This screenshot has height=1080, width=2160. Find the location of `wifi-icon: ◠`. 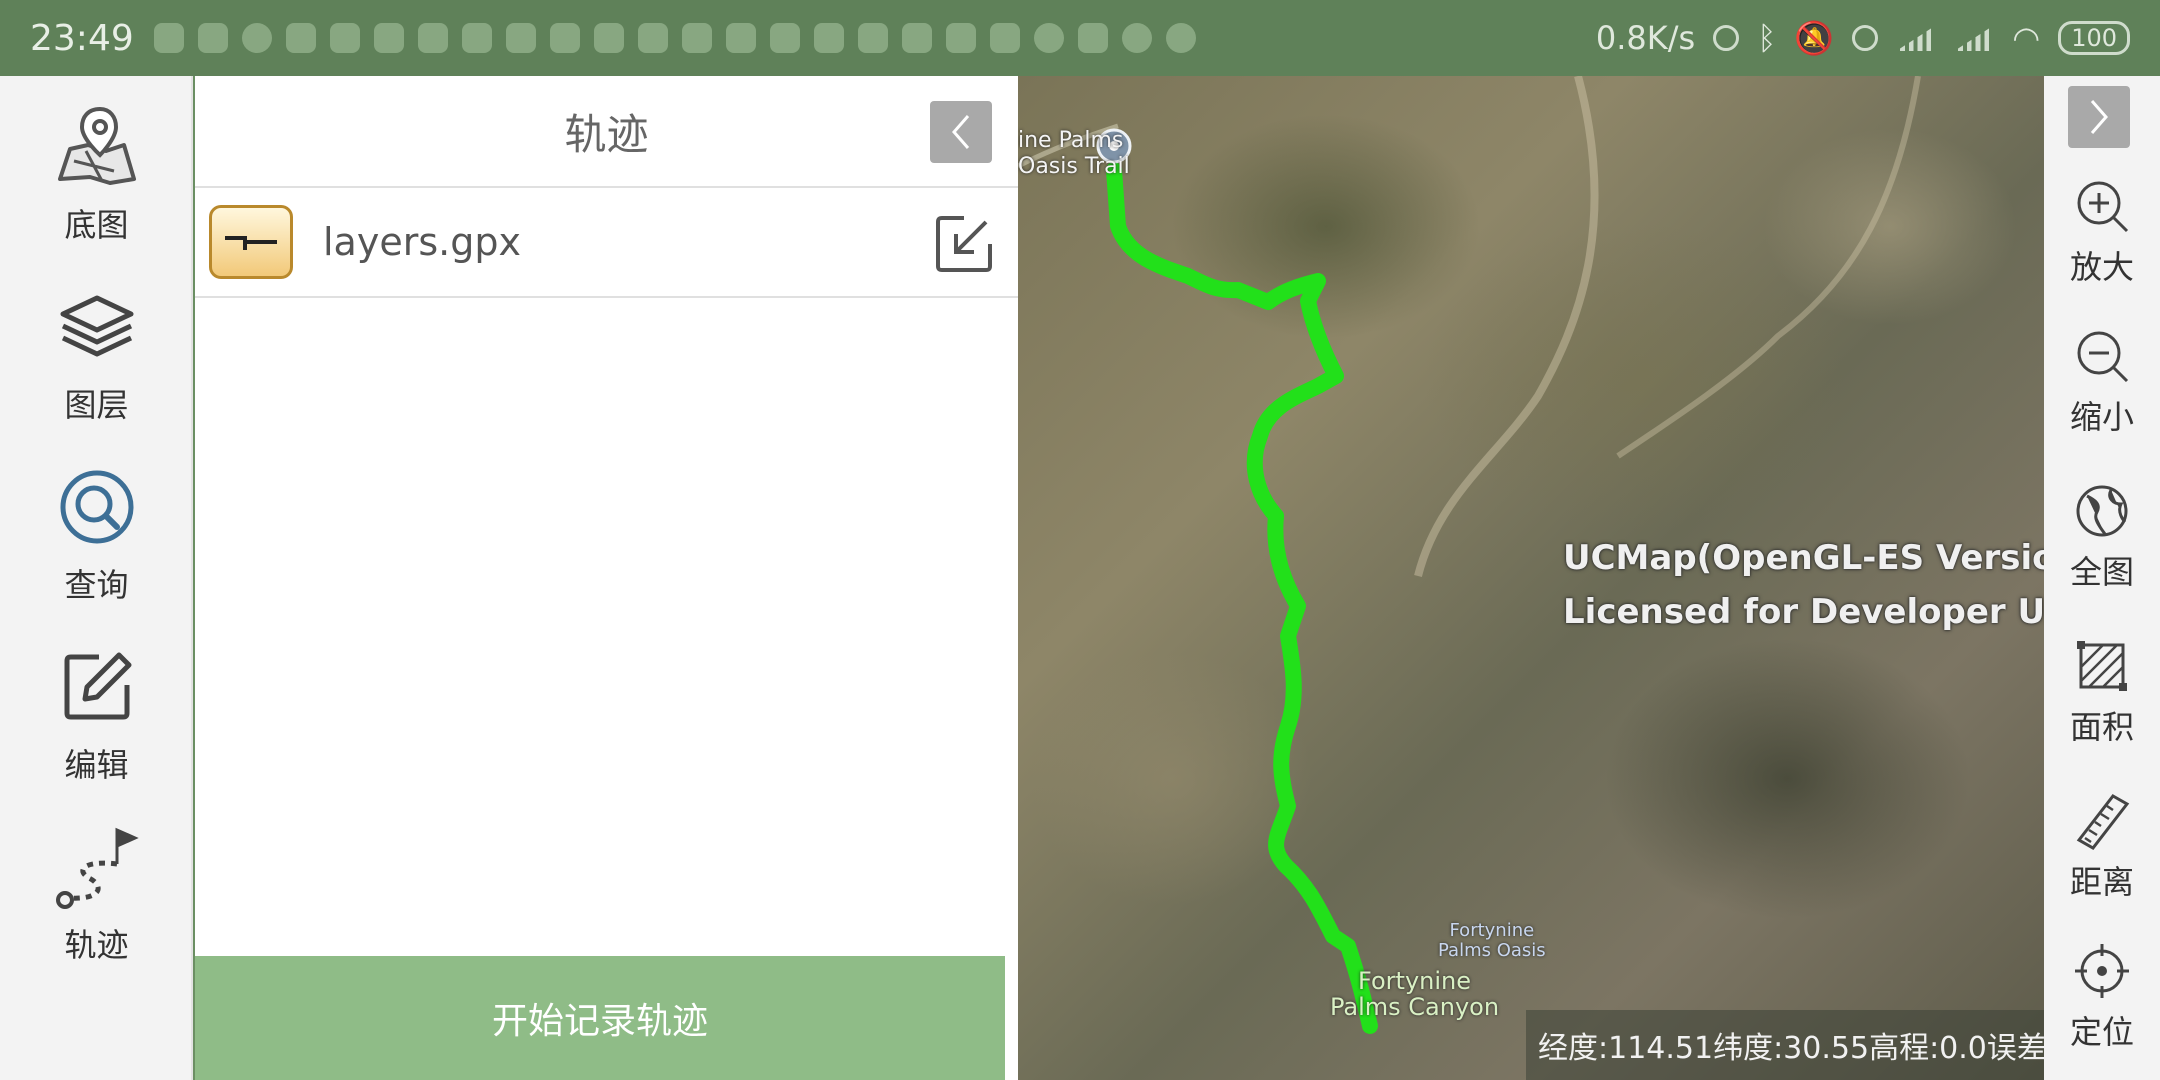

wifi-icon: ◠ is located at coordinates (2026, 38).